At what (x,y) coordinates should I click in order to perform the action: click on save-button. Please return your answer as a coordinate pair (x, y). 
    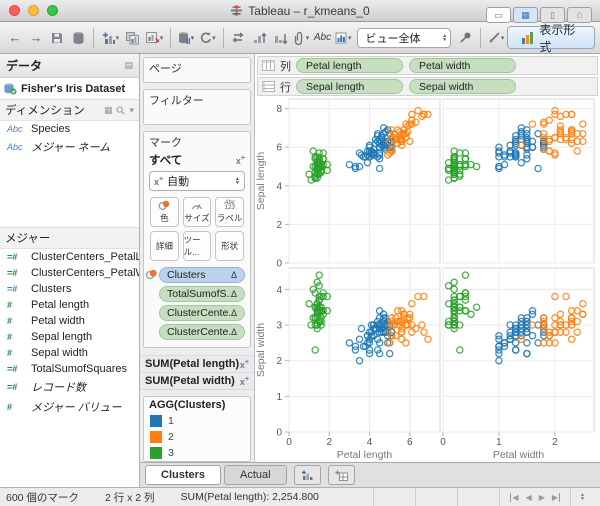
    Looking at the image, I should click on (57, 38).